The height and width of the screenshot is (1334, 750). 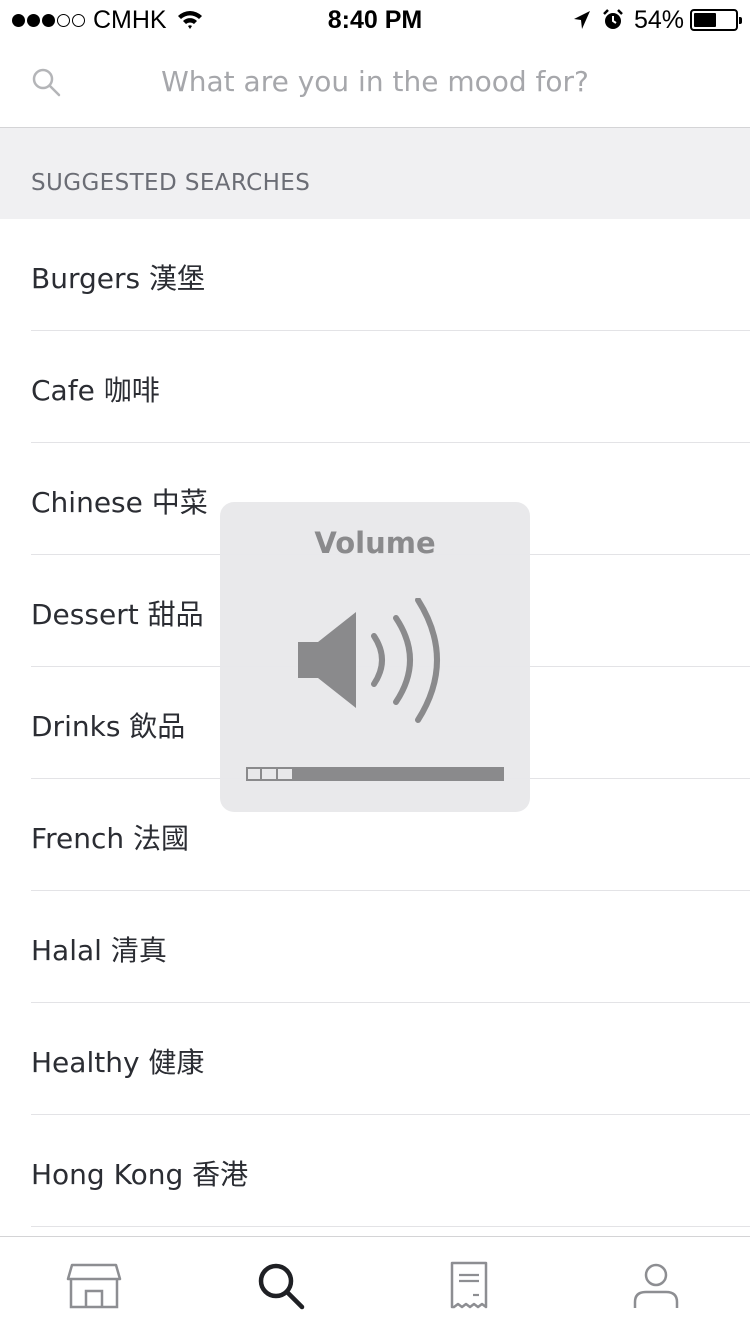 What do you see at coordinates (375, 20) in the screenshot?
I see `status-bar: CMHK 8:40 PM 54%` at bounding box center [375, 20].